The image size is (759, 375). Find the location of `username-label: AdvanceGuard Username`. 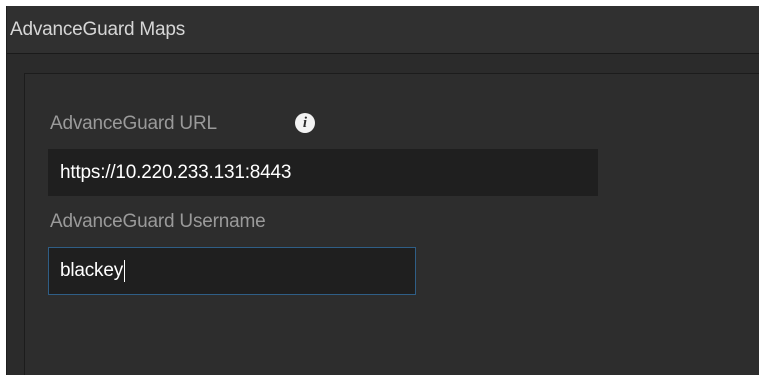

username-label: AdvanceGuard Username is located at coordinates (158, 221).